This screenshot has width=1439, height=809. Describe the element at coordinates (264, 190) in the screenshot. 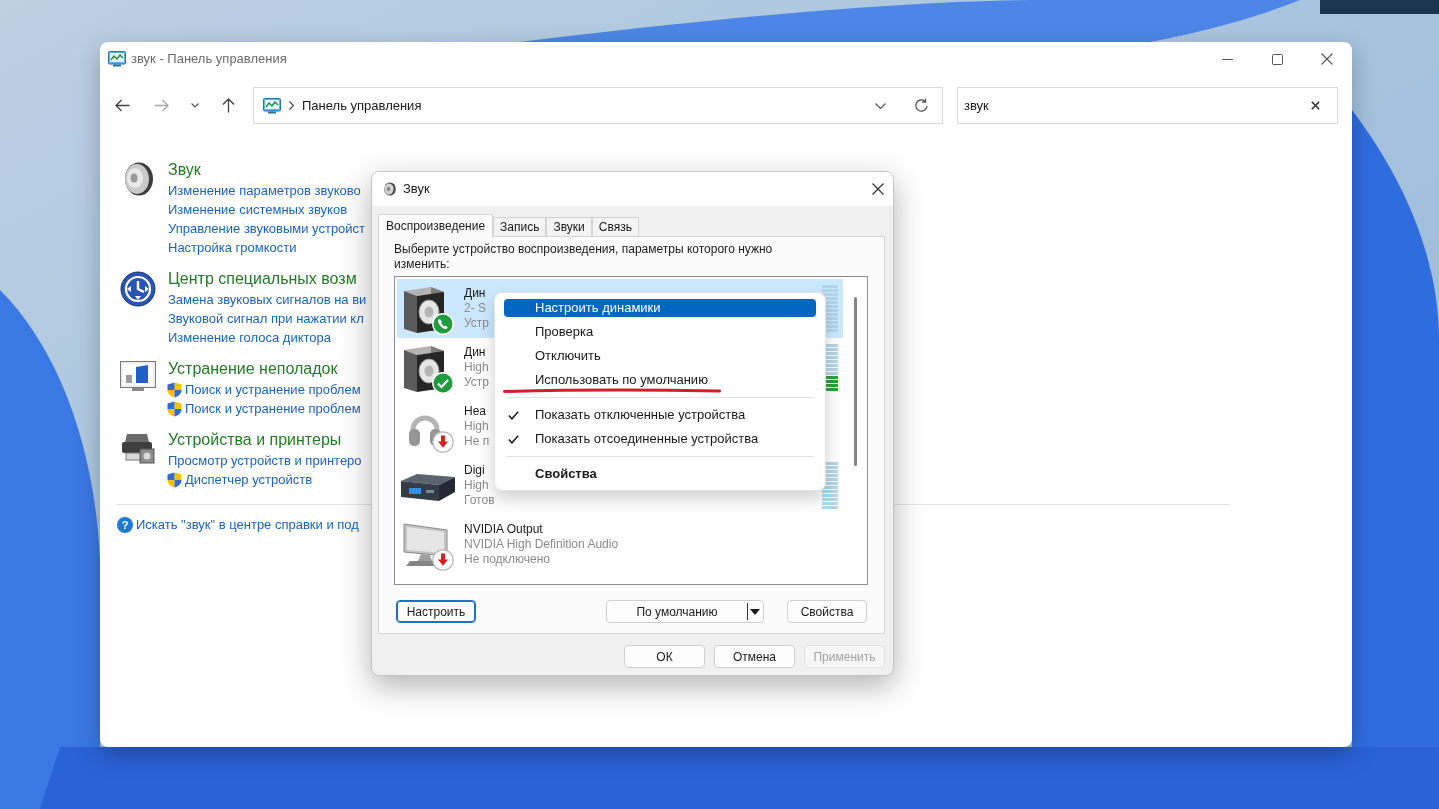

I see `settings-link: Изменение параметров звуково` at that location.